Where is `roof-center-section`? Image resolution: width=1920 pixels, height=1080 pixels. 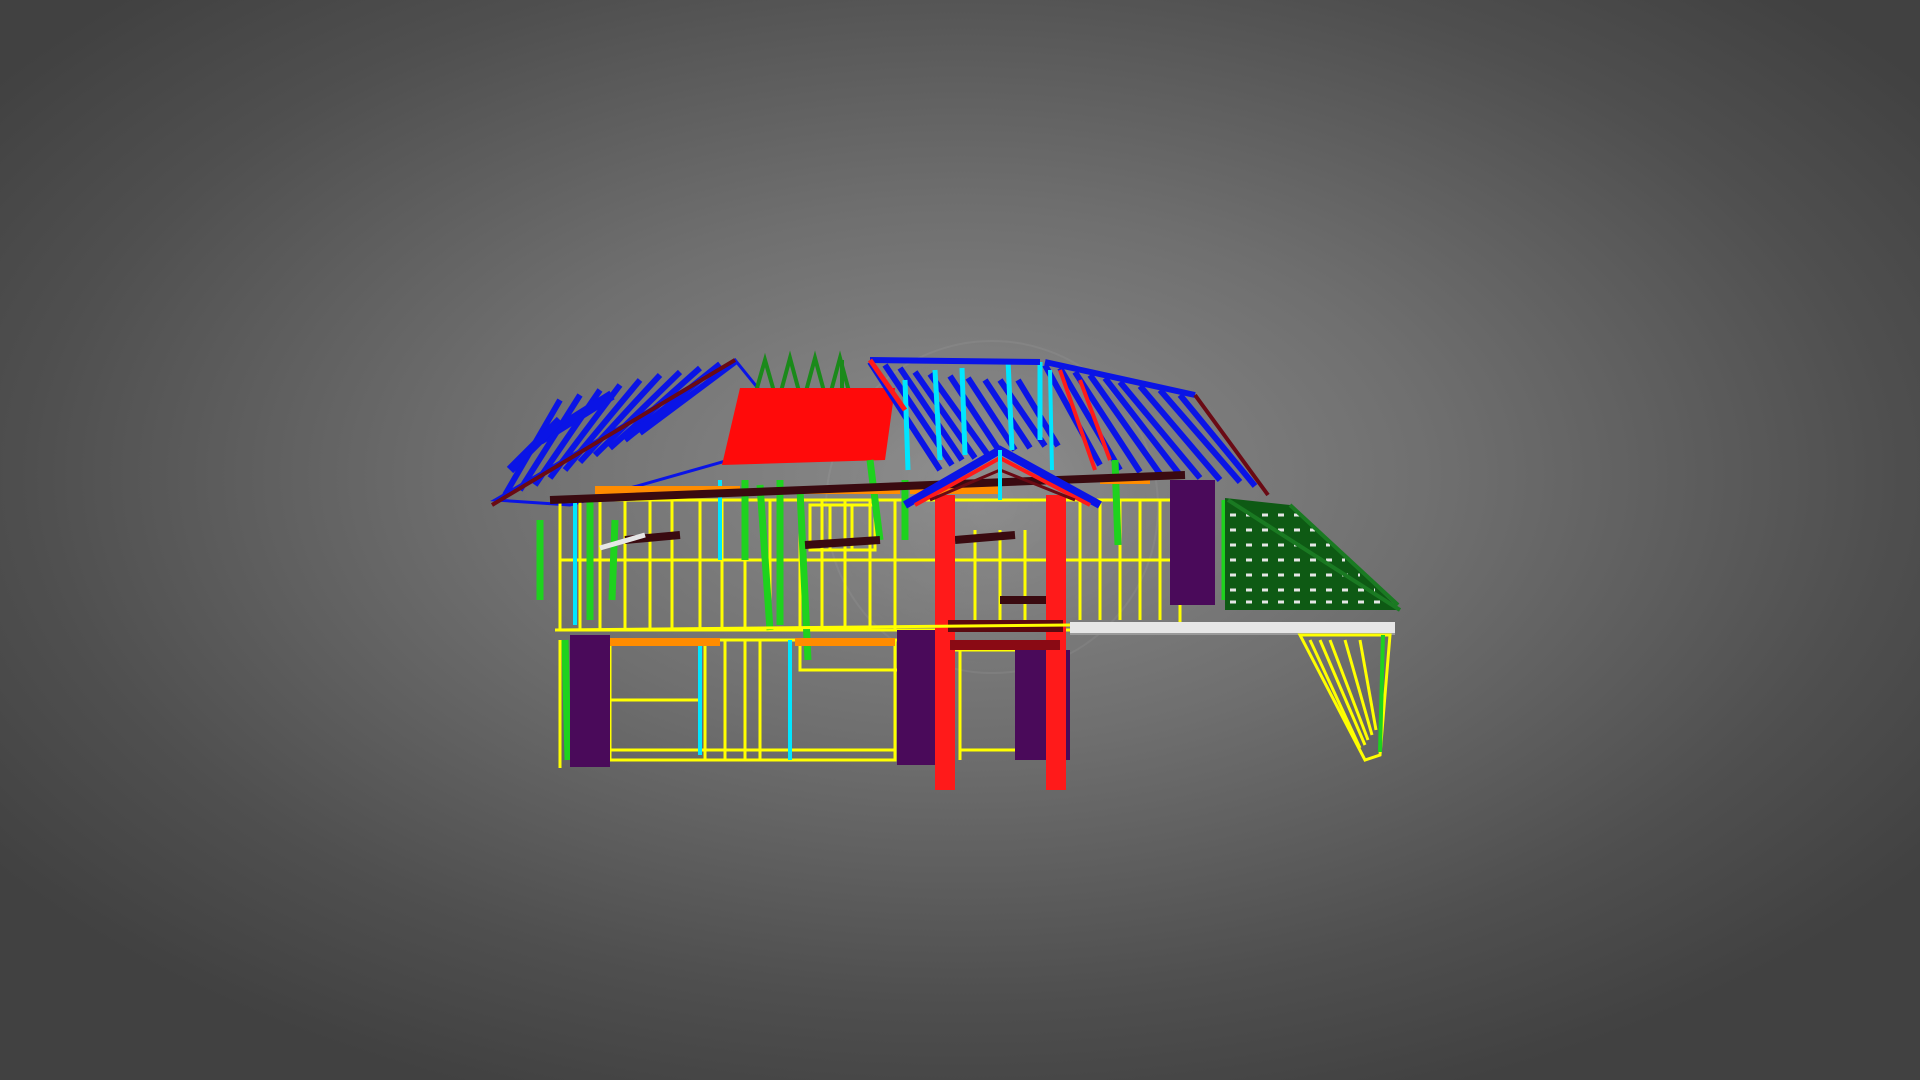
roof-center-section is located at coordinates (964, 414).